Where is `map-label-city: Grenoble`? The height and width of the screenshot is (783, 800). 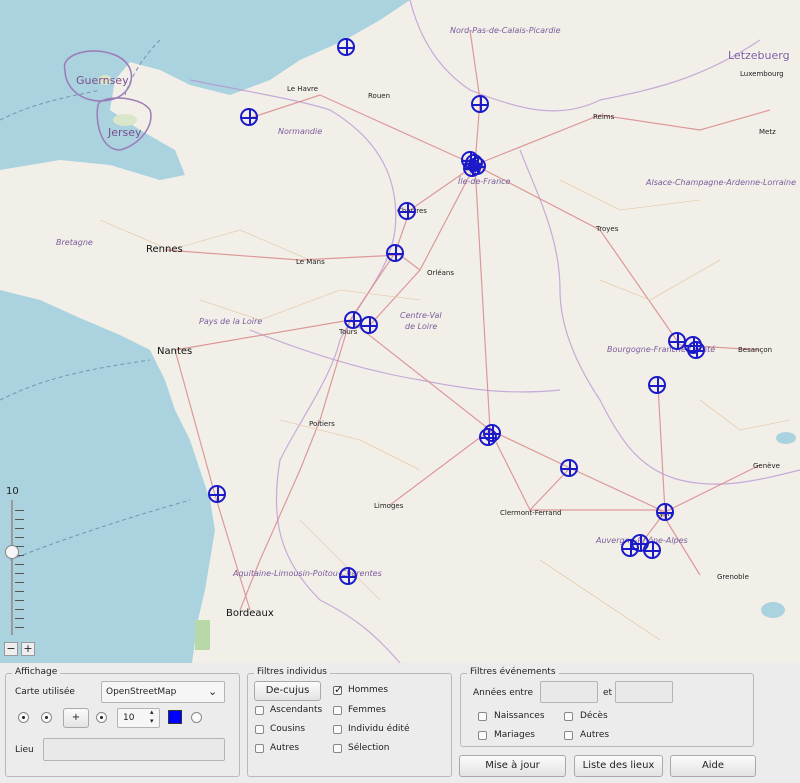 map-label-city: Grenoble is located at coordinates (733, 577).